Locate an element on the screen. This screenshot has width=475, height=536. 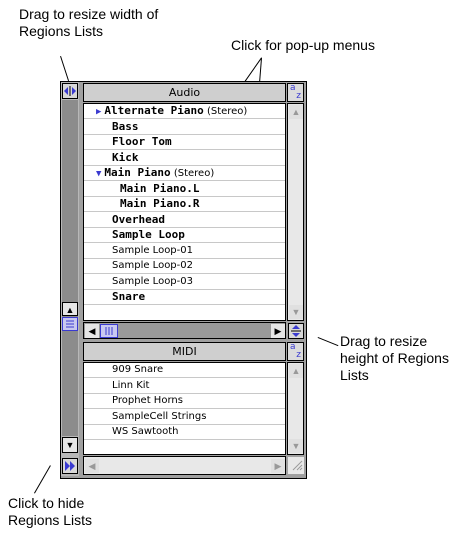
callout-resize-height: Drag to resize height of Regions Lists is located at coordinates (394, 358).